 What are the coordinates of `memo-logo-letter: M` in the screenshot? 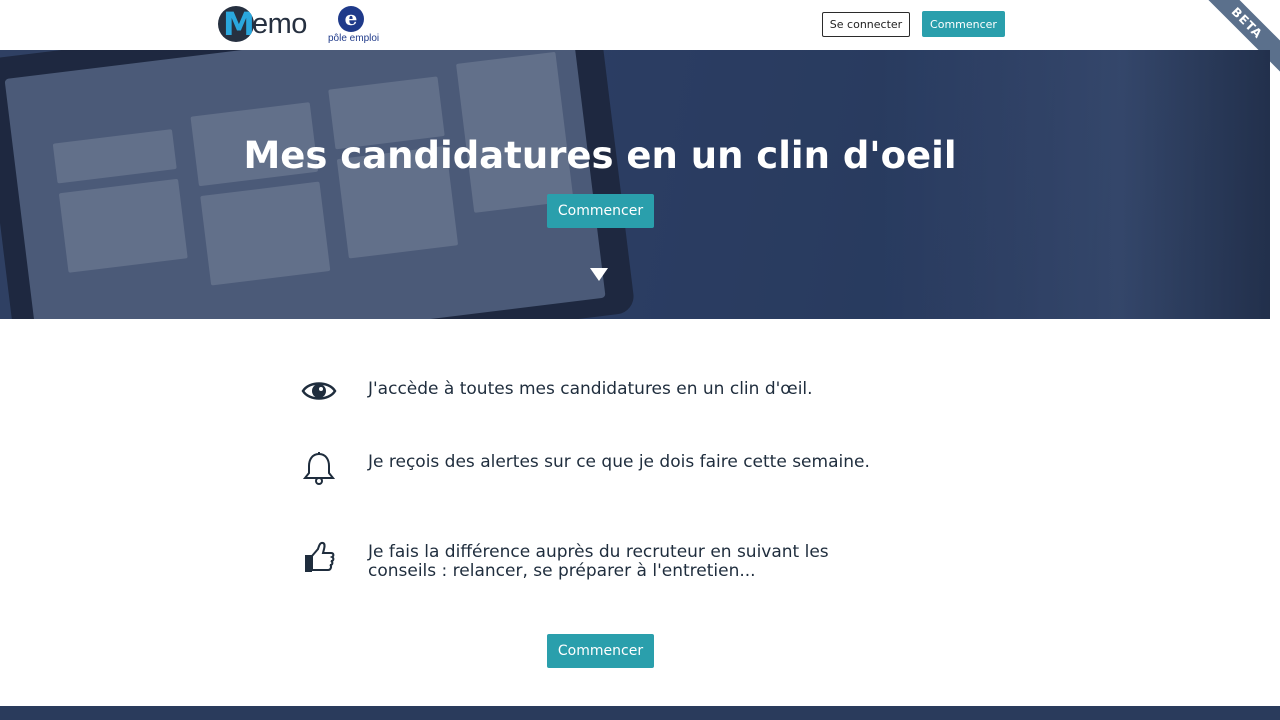 It's located at (238, 24).